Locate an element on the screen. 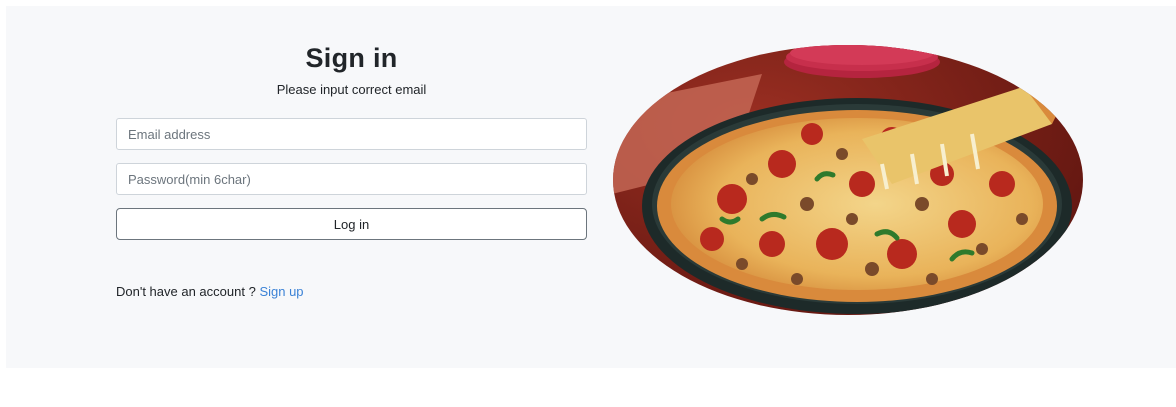 This screenshot has height=407, width=1176. login-button: Log in is located at coordinates (351, 224).